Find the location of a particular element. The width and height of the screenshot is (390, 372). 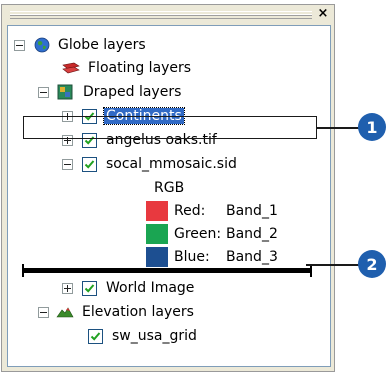

drop-indicator-left-cap is located at coordinates (23, 270).